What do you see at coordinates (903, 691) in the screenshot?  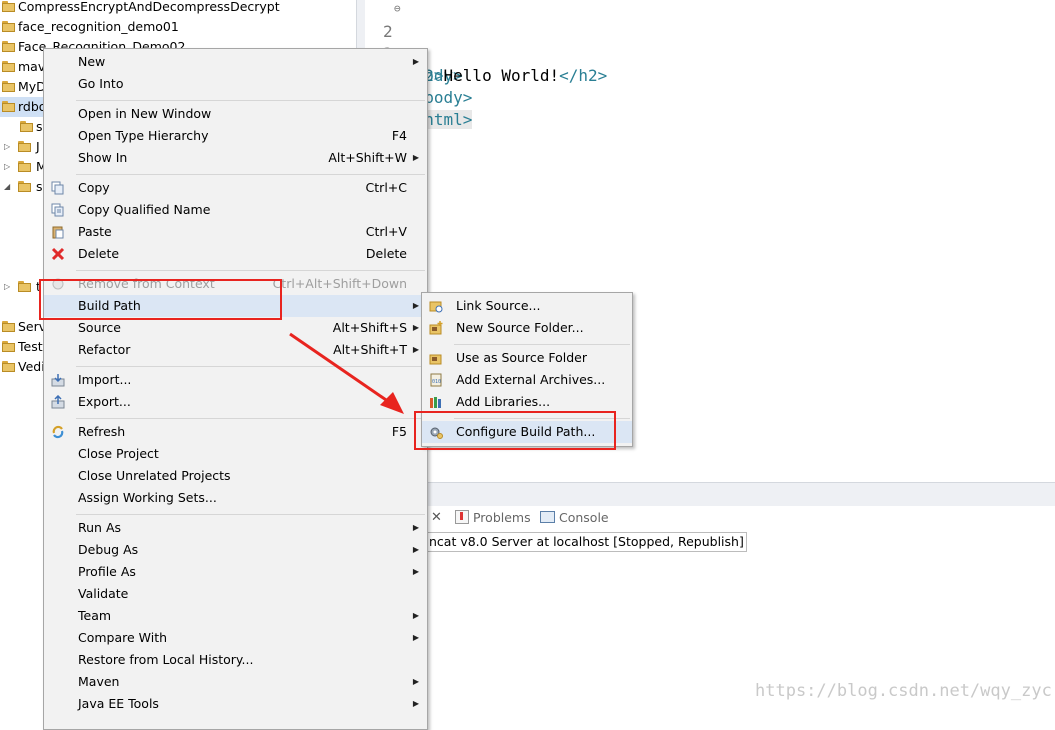 I see `watermark: https://blog.csdn.net/wqy_zyc` at bounding box center [903, 691].